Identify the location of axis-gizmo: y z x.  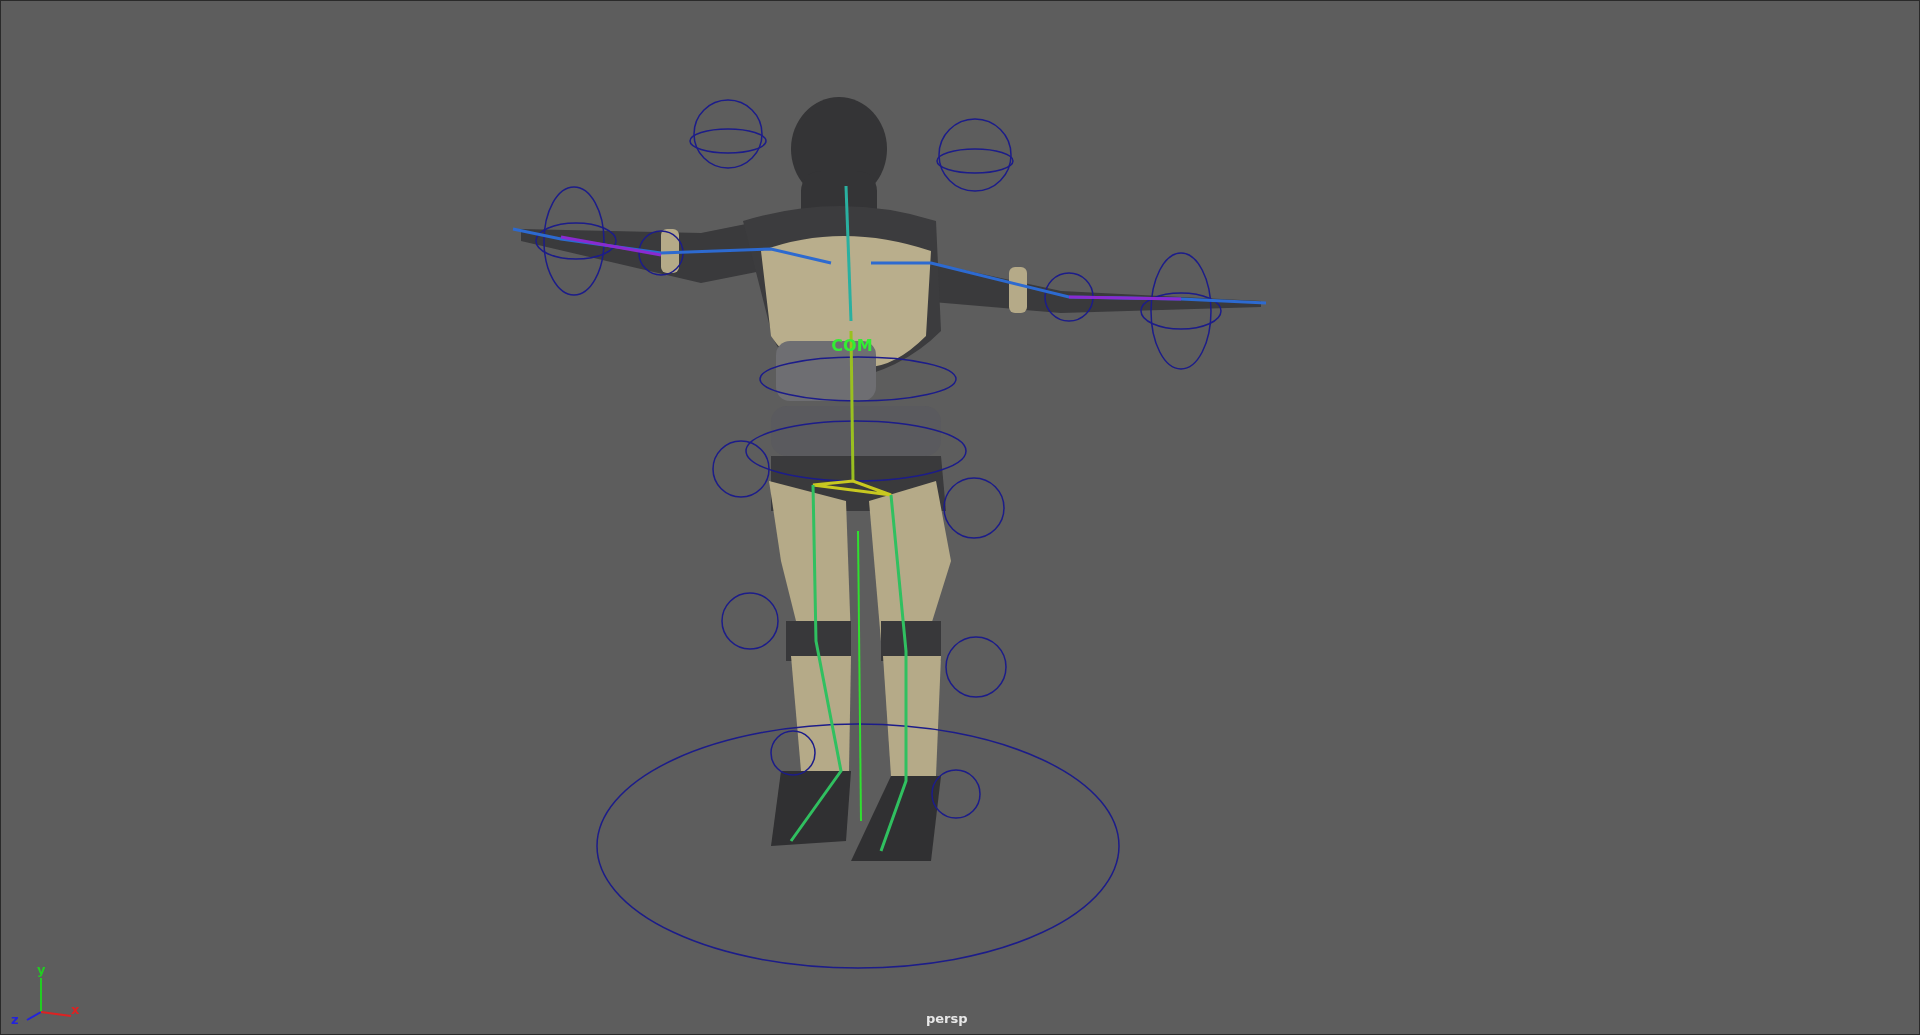
(46, 994).